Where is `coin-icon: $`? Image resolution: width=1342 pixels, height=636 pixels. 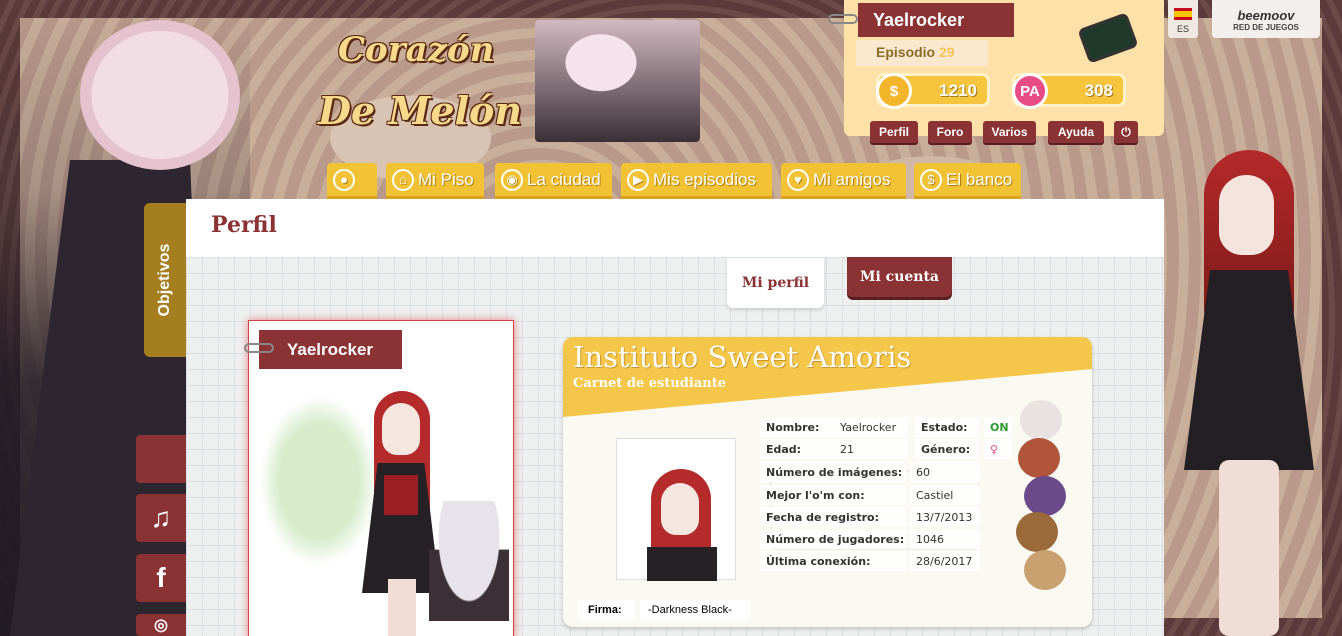
coin-icon: $ is located at coordinates (894, 91).